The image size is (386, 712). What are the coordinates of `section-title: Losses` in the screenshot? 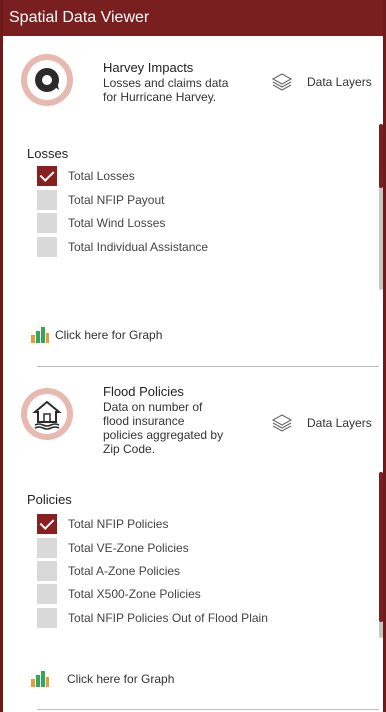 It's located at (48, 153).